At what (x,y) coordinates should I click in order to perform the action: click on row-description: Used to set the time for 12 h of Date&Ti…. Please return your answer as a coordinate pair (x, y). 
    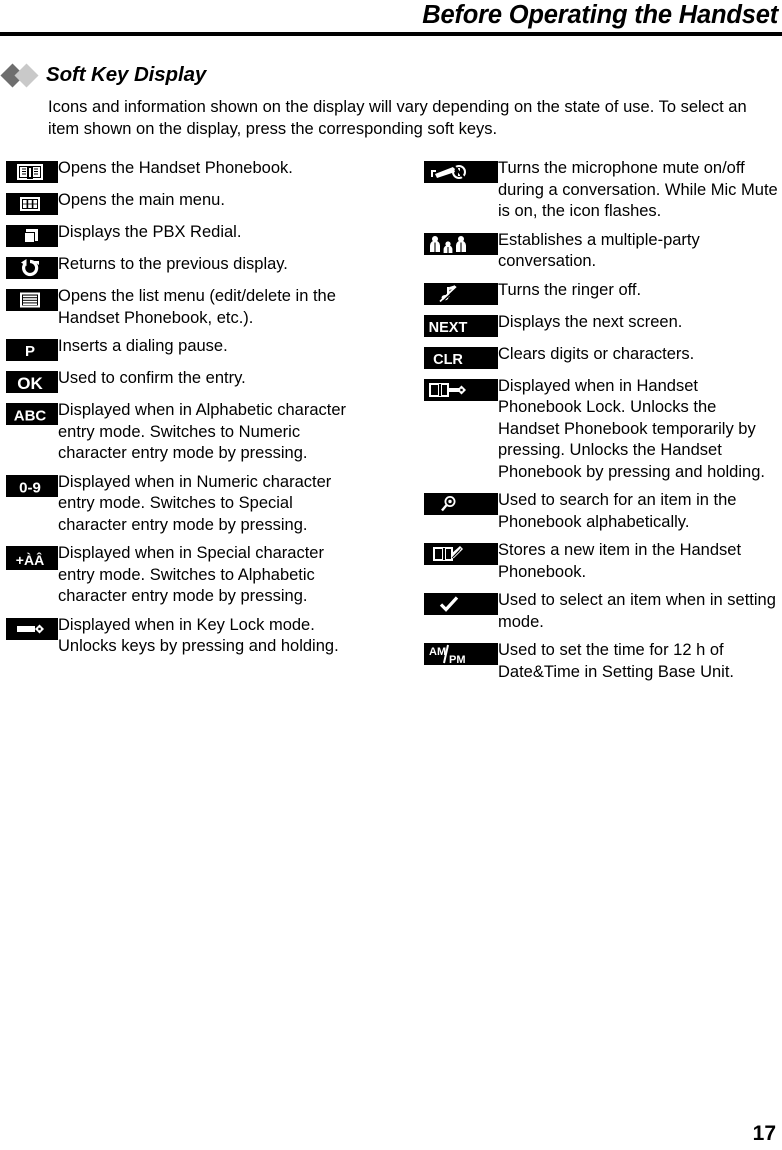
    Looking at the image, I should click on (616, 661).